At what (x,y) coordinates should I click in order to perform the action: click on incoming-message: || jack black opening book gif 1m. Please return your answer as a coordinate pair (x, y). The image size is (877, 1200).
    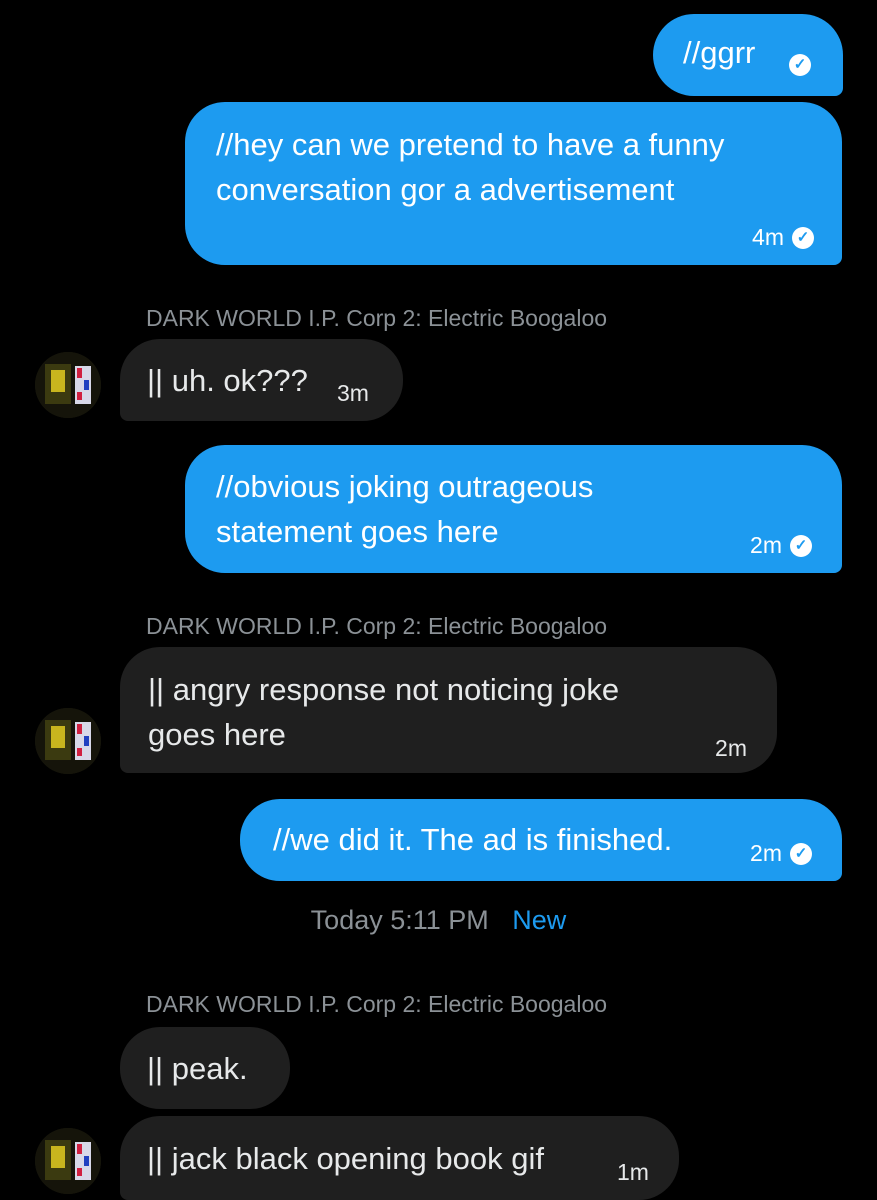
    Looking at the image, I should click on (399, 1158).